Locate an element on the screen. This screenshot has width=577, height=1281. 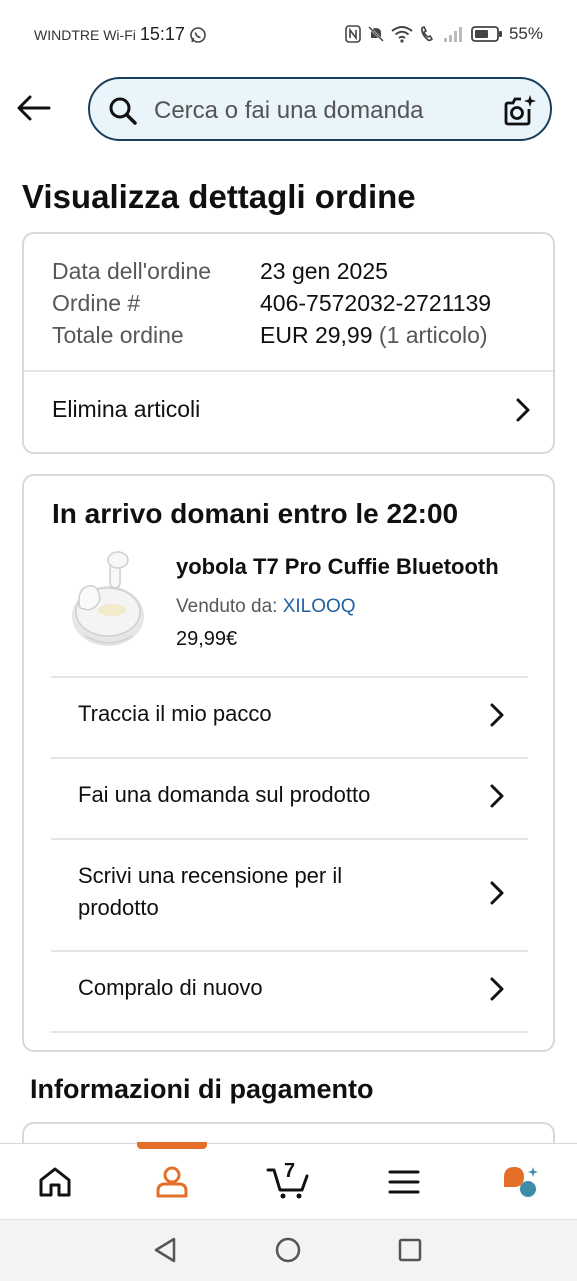
account-icon is located at coordinates (172, 1182).